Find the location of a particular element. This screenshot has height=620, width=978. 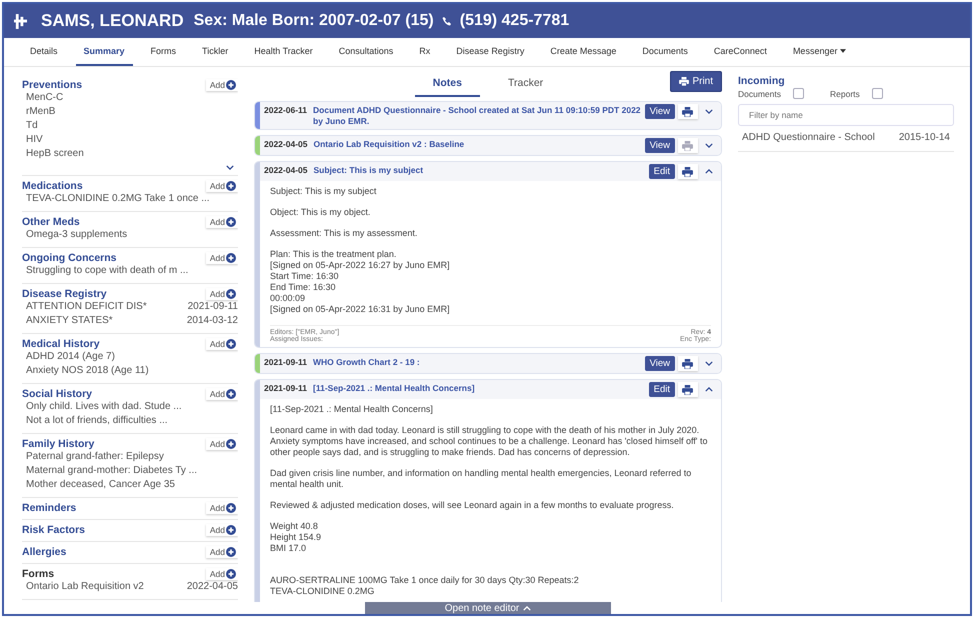

phone-icon is located at coordinates (447, 21).